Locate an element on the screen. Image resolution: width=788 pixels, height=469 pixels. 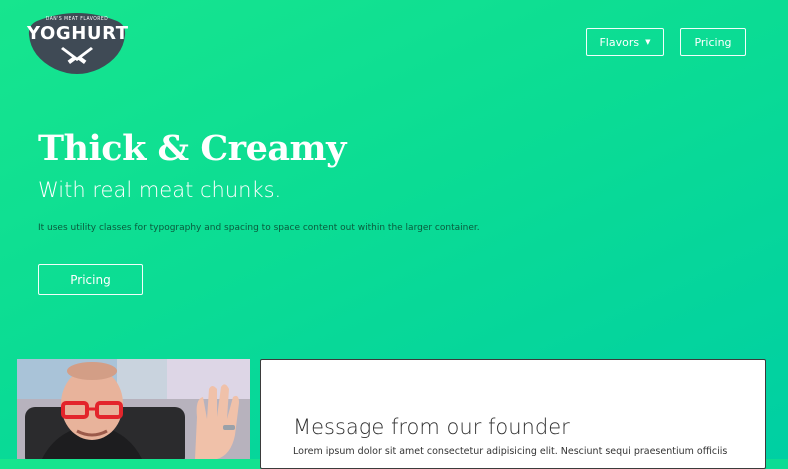
flavors-dropdown-button: Flavors ▼ is located at coordinates (625, 42).